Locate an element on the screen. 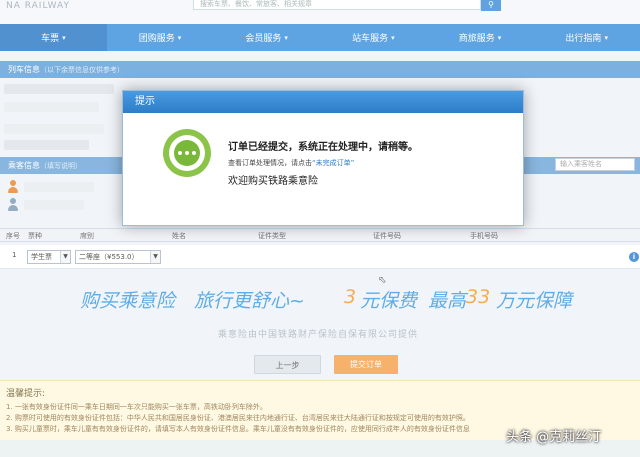  watermark: 头条 @克莉丝汀 is located at coordinates (554, 437).